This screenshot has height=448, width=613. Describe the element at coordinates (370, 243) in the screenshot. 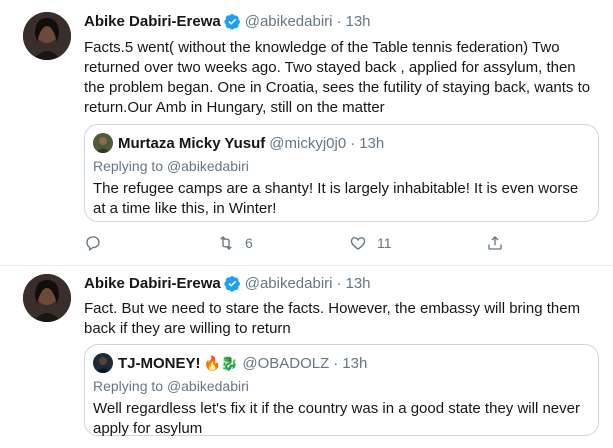

I see `like-button: 11` at that location.